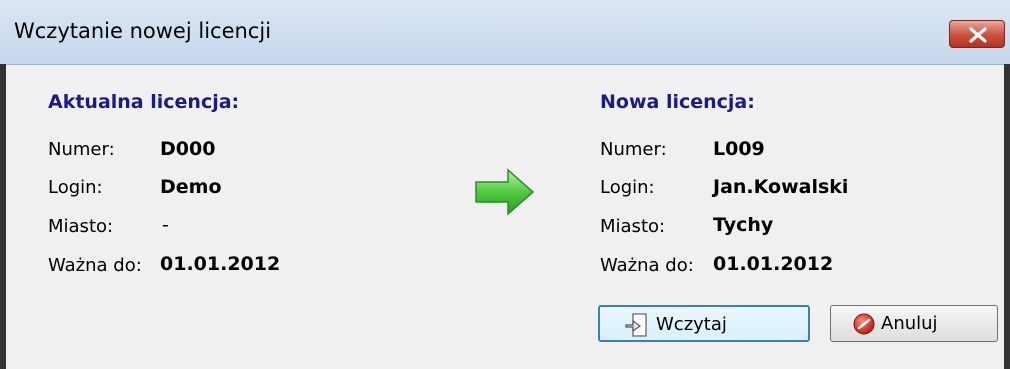 Image resolution: width=1010 pixels, height=369 pixels. Describe the element at coordinates (165, 225) in the screenshot. I see `current-miasto-value: -` at that location.